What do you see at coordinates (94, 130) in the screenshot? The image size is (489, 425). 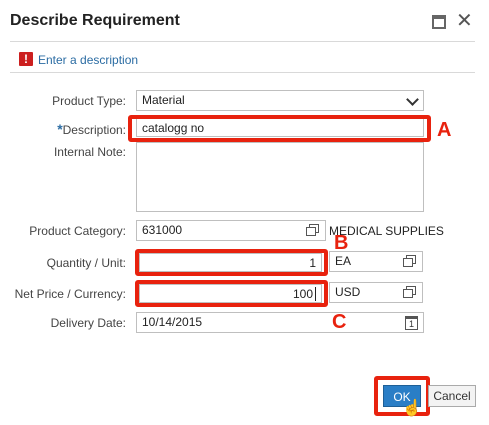 I see `description-label: Description:` at bounding box center [94, 130].